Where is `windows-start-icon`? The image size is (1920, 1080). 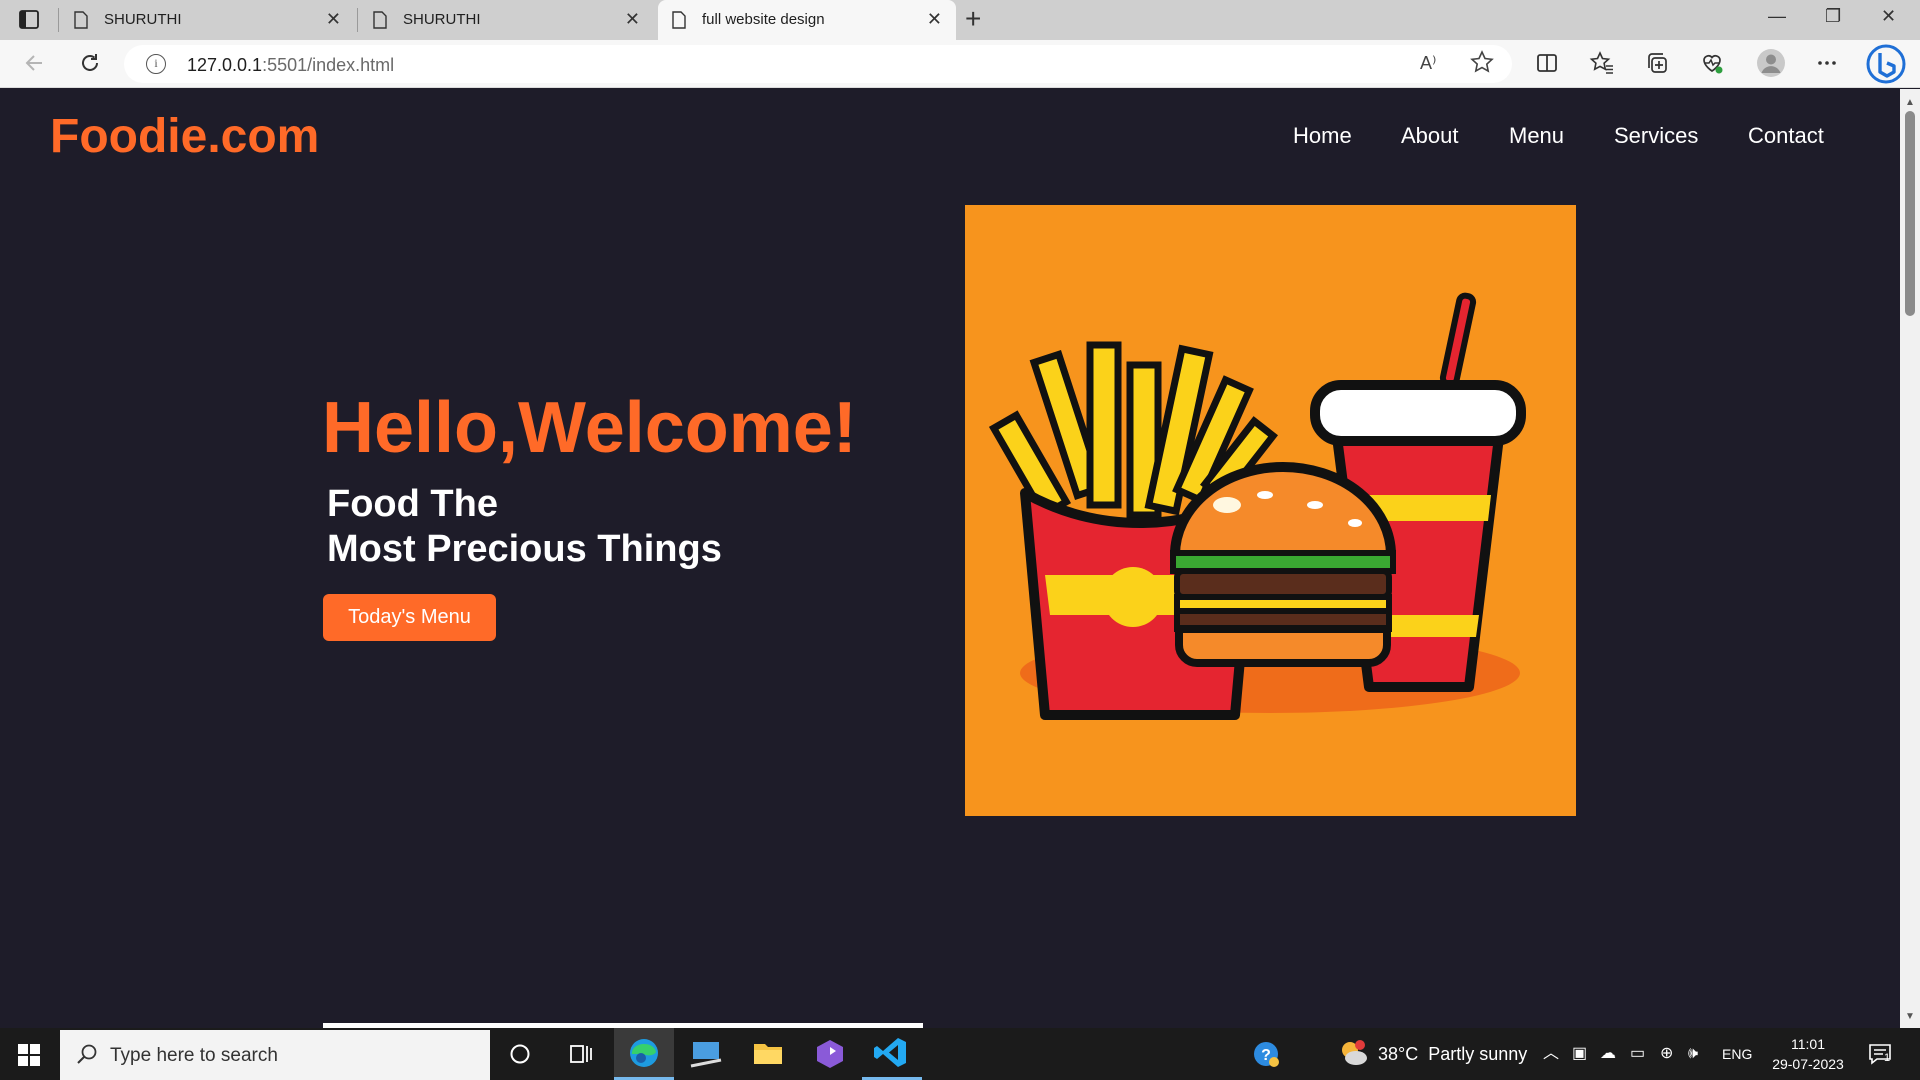
windows-start-icon is located at coordinates (29, 1055).